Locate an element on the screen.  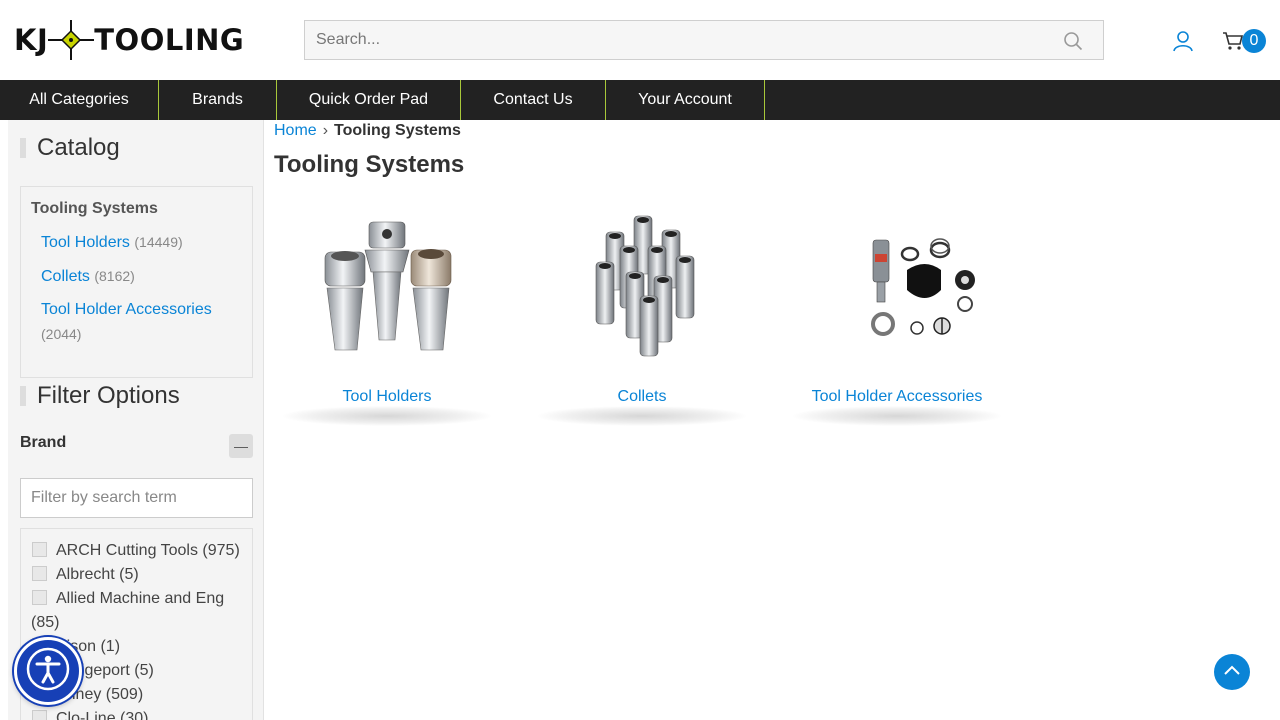
category-label: Tool Holder Accessories is located at coordinates (126, 309).